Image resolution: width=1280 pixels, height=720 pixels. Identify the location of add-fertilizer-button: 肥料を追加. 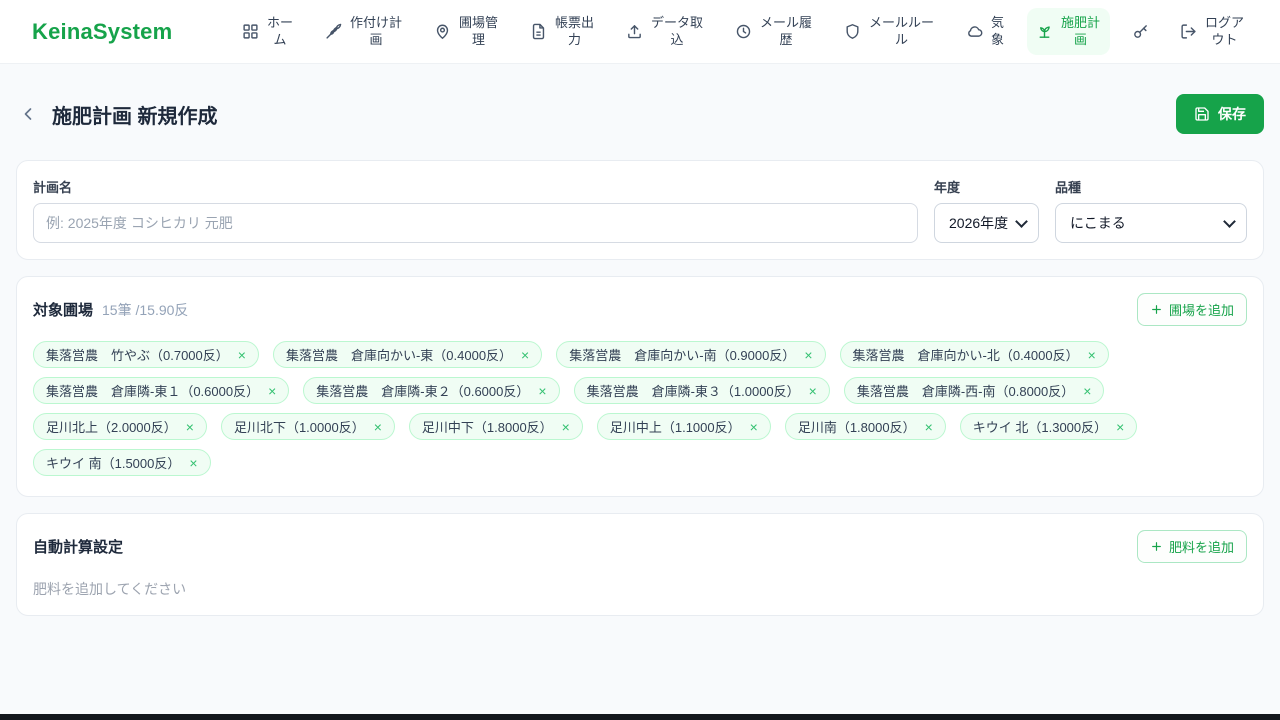
(1191, 546).